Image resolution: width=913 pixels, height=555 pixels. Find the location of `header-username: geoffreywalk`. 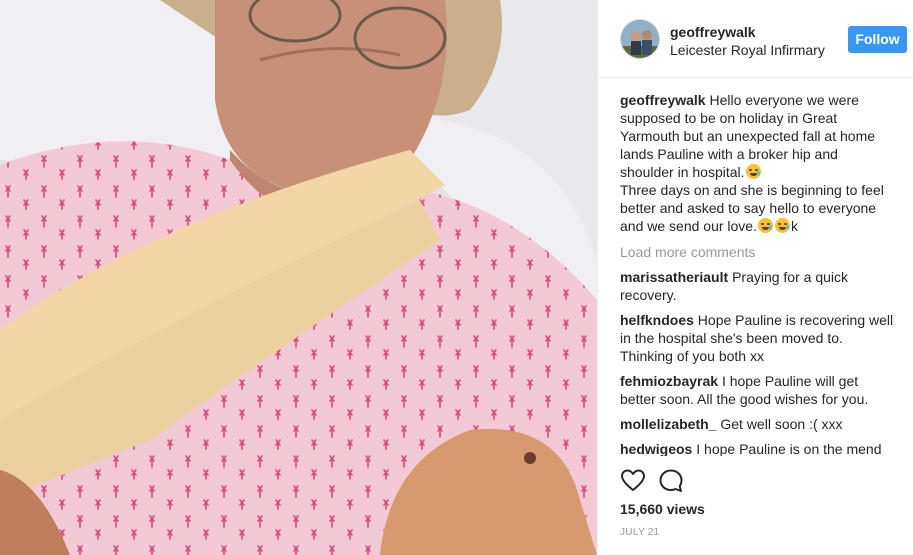

header-username: geoffreywalk is located at coordinates (713, 32).